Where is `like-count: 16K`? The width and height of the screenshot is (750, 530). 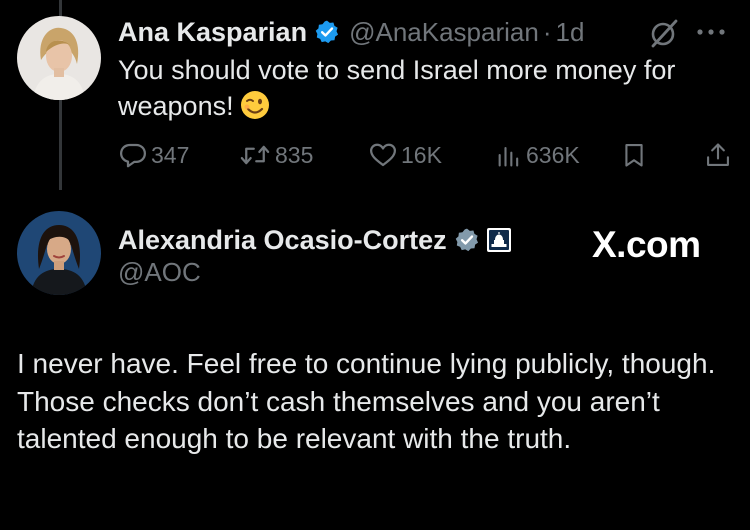
like-count: 16K is located at coordinates (421, 154).